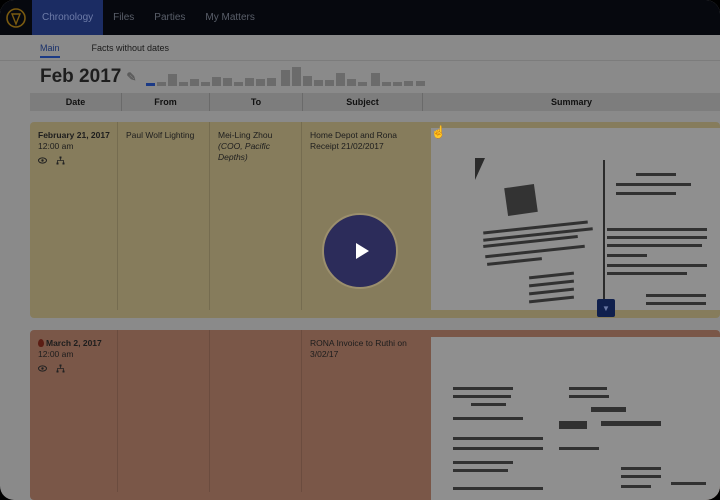 Image resolution: width=720 pixels, height=500 pixels. Describe the element at coordinates (575, 219) in the screenshot. I see `receipt-image` at that location.